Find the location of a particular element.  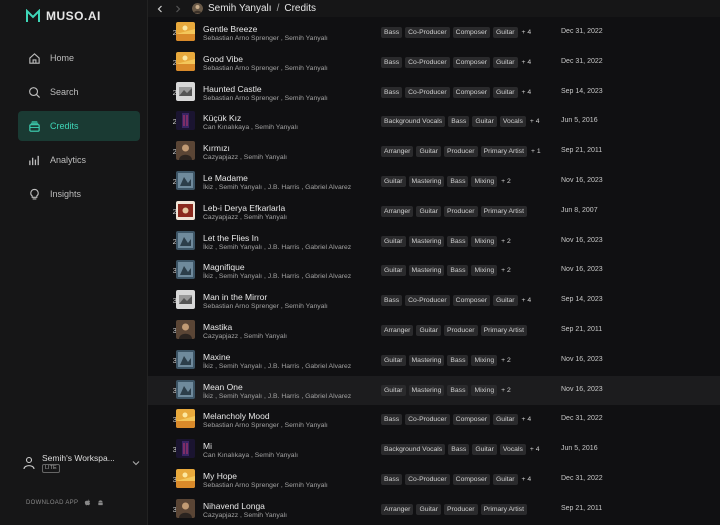

track-title: Mean One is located at coordinates (223, 387).